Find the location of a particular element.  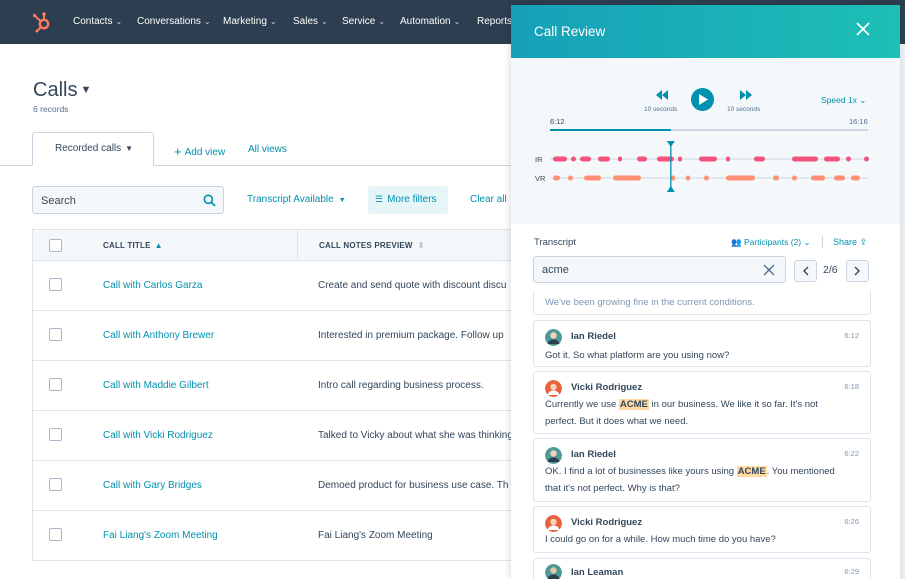

transcript-search-value: acme is located at coordinates (555, 270).